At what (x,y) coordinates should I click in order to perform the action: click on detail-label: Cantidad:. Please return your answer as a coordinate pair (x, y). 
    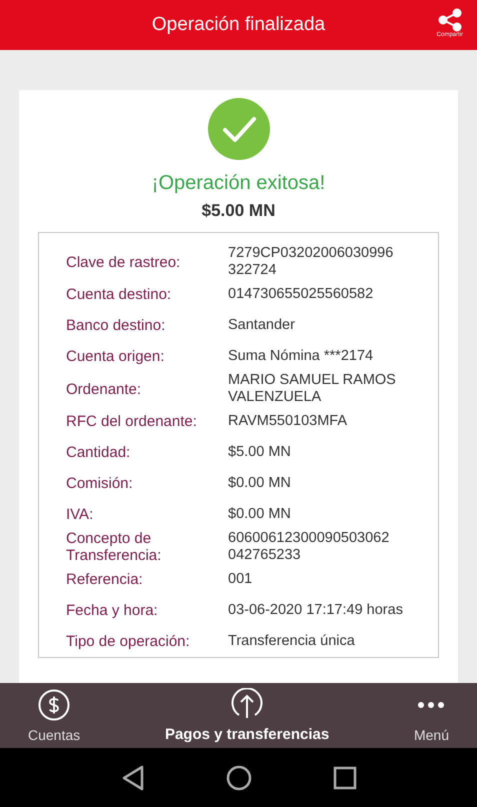
    Looking at the image, I should click on (99, 452).